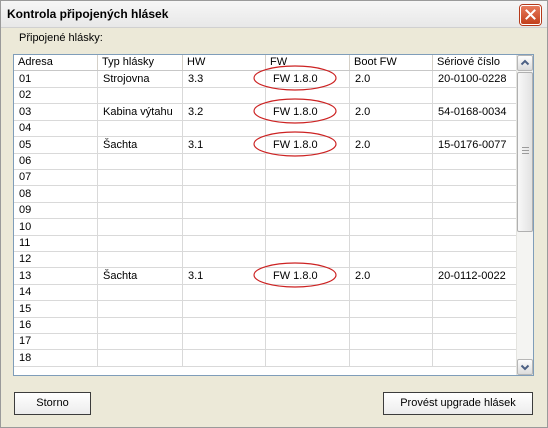 This screenshot has height=428, width=548. I want to click on table-row: 18, so click(265, 358).